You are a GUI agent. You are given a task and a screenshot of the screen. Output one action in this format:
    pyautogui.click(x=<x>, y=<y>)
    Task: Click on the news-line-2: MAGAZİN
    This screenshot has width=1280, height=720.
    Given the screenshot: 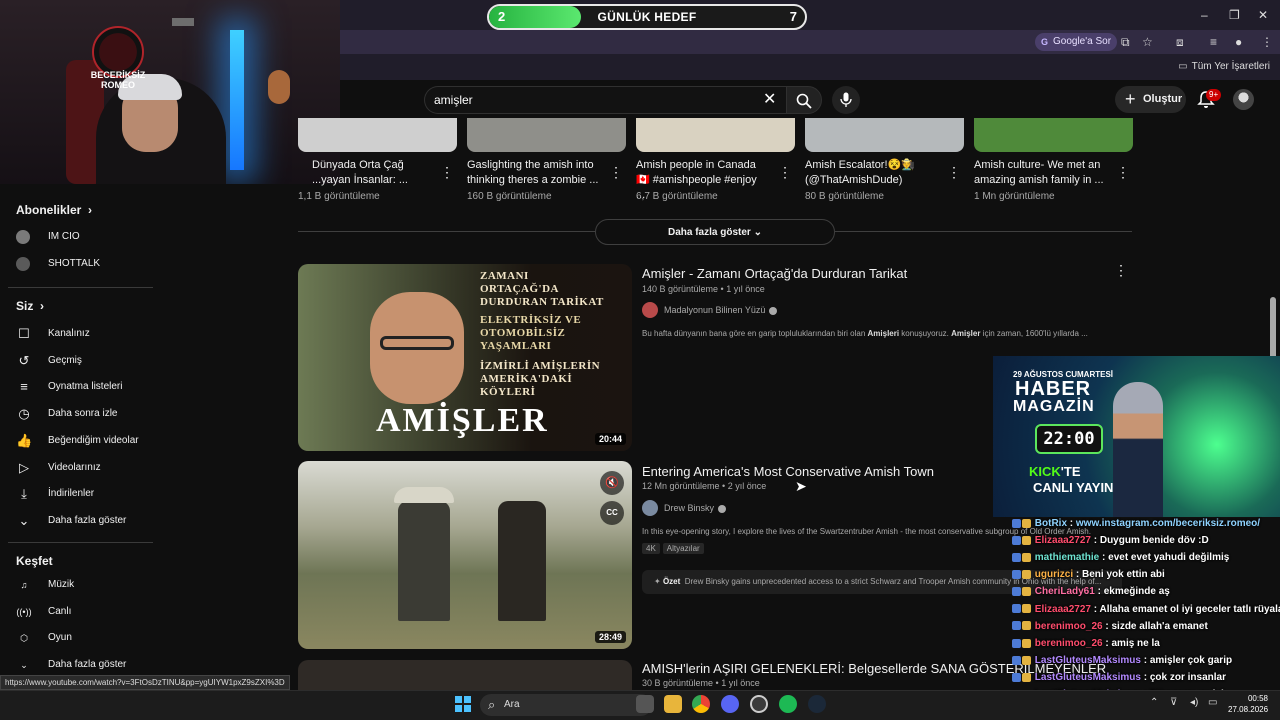 What is the action you would take?
    pyautogui.click(x=1054, y=406)
    